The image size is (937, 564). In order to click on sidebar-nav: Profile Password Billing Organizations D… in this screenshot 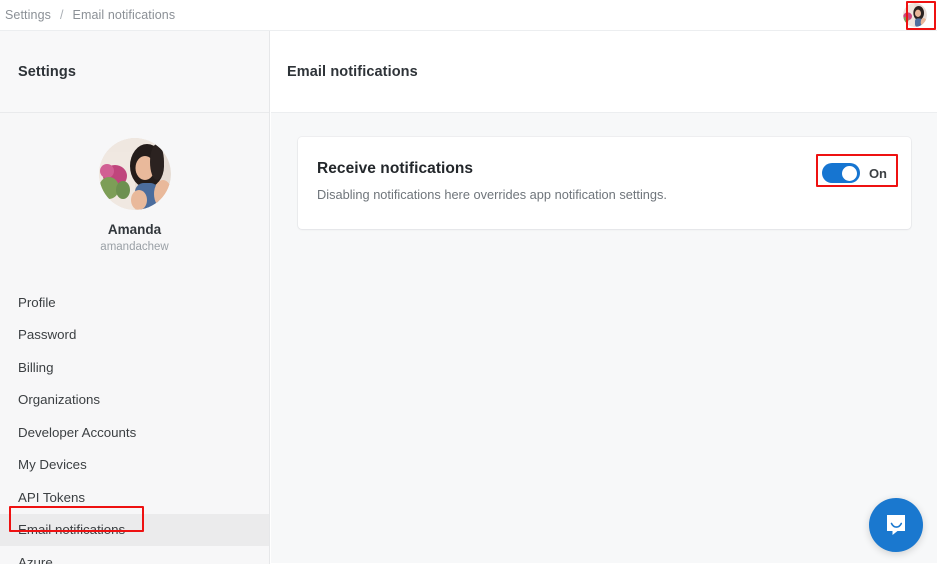, I will do `click(134, 425)`.